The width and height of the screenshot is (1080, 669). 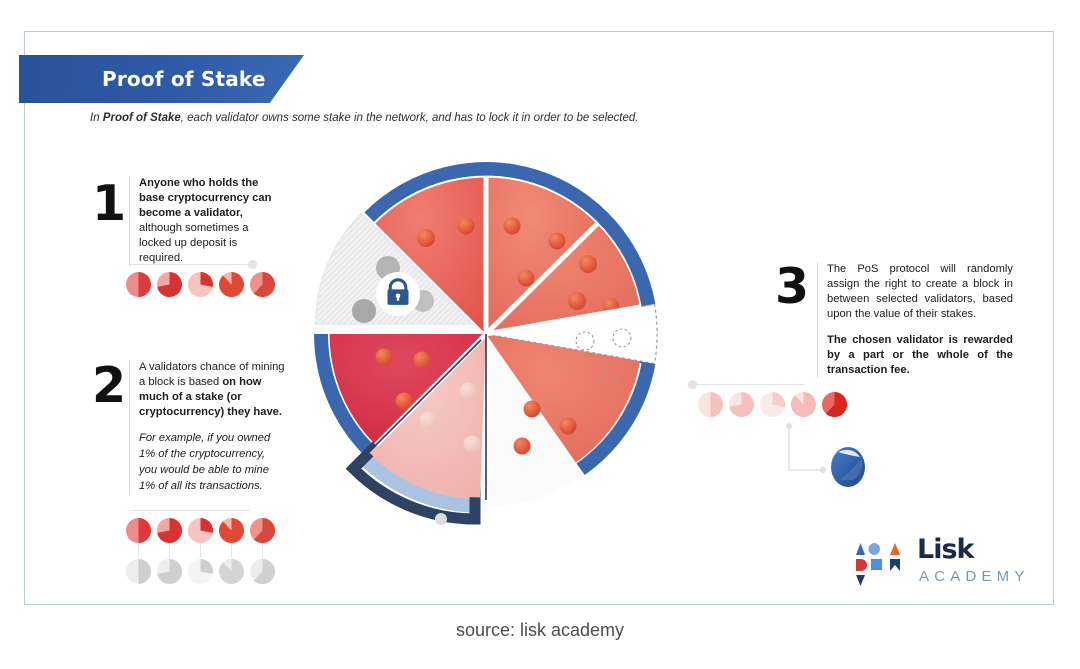 What do you see at coordinates (96, 118) in the screenshot?
I see `subtitle-lead: In` at bounding box center [96, 118].